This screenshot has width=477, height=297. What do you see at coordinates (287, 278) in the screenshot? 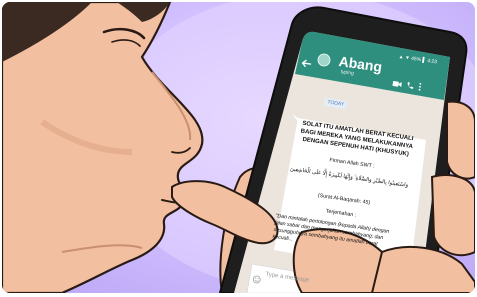
I see `message-input: Type a message` at bounding box center [287, 278].